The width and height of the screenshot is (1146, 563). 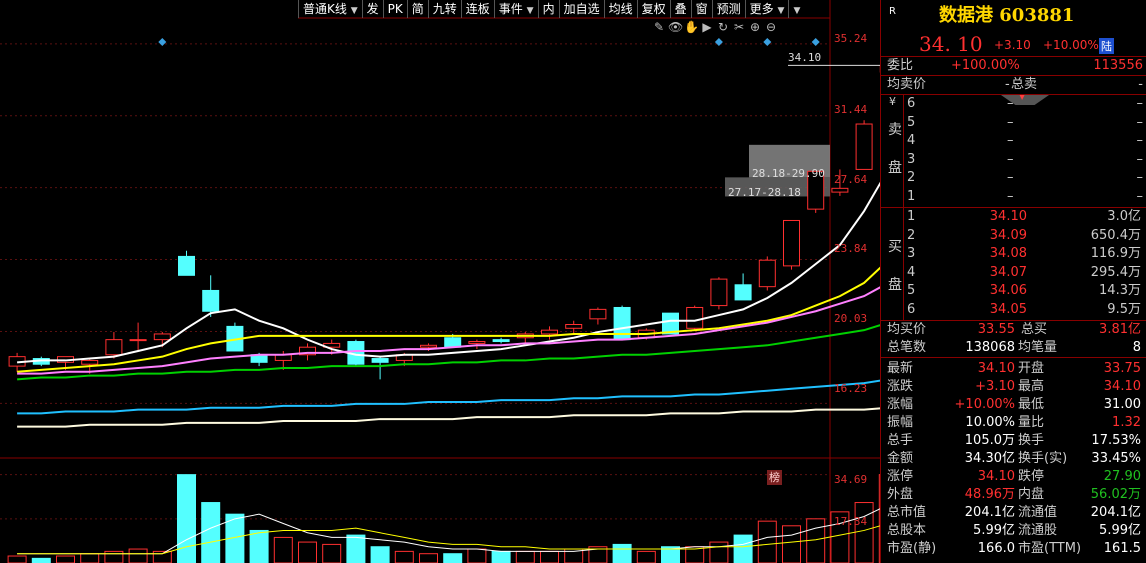 I want to click on stat-label: 开盘, so click(x=1031, y=368).